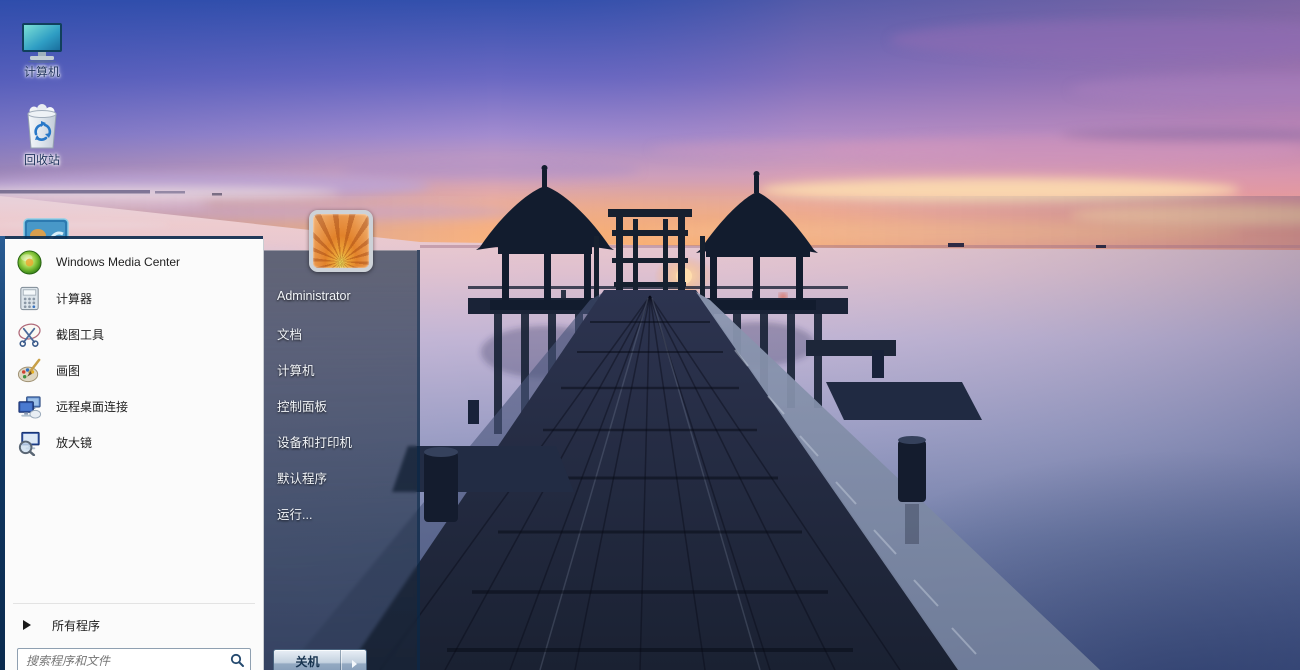  I want to click on shutdown-label: 关机, so click(307, 662).